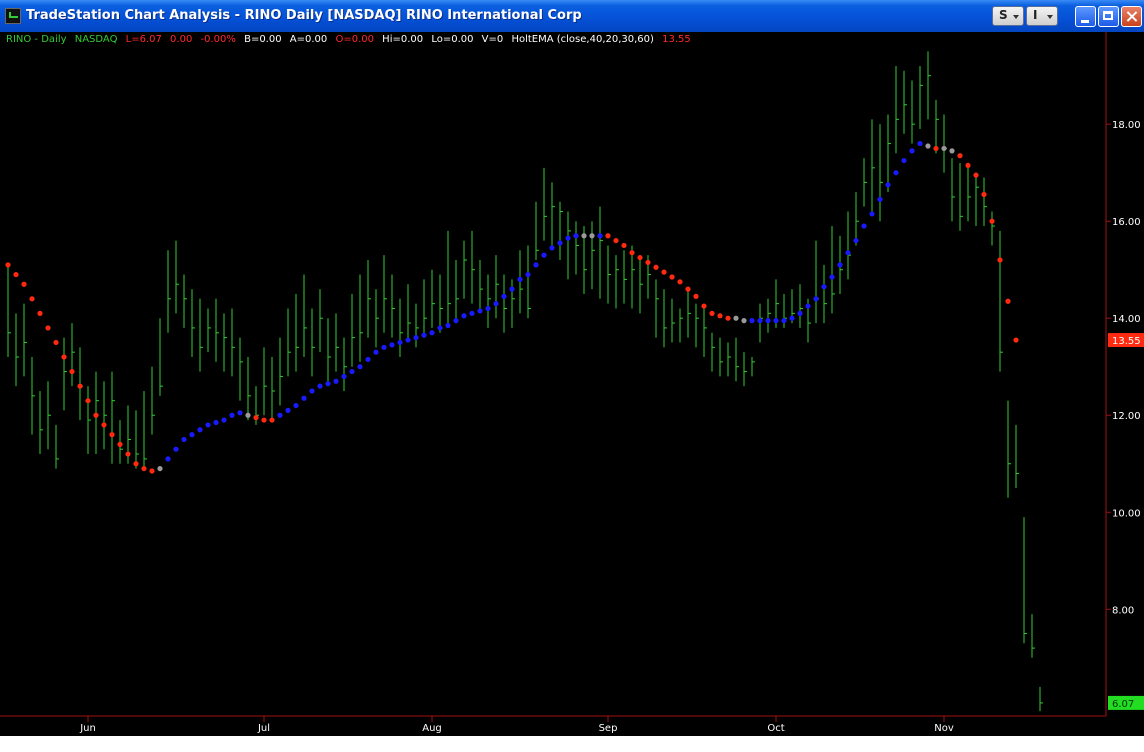 The width and height of the screenshot is (1144, 752). I want to click on status-exchange: NASDAQ, so click(96, 39).